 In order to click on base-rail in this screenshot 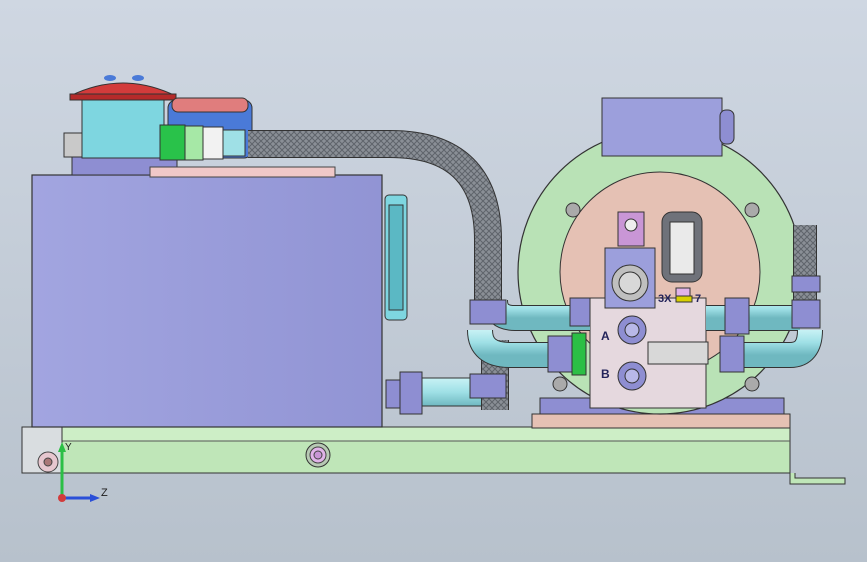, I will do `click(433, 455)`.